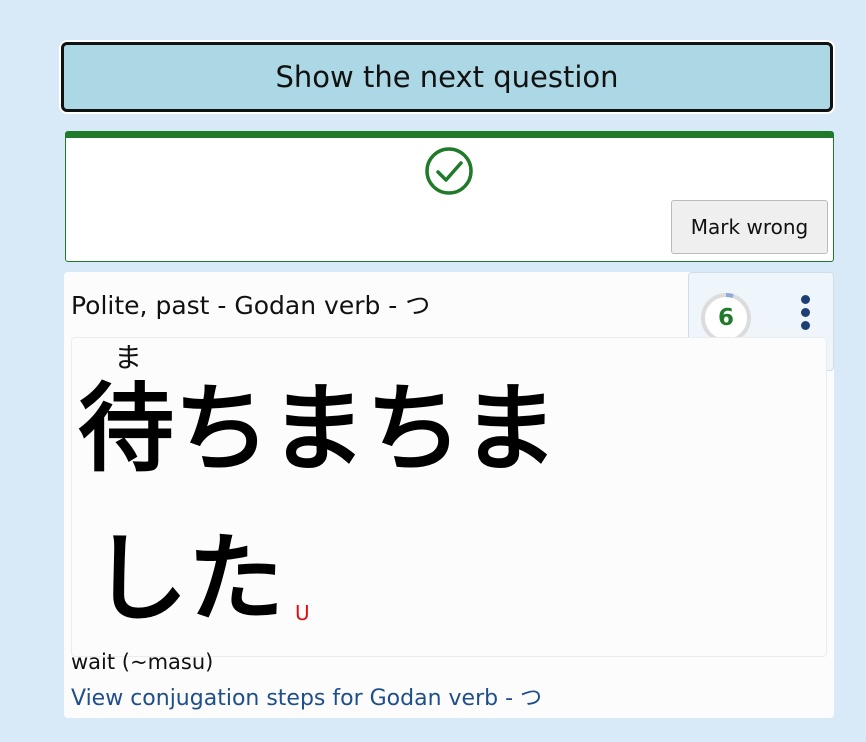 This screenshot has height=742, width=866. I want to click on question-title: Polite, past - Godan verb - つ, so click(251, 305).